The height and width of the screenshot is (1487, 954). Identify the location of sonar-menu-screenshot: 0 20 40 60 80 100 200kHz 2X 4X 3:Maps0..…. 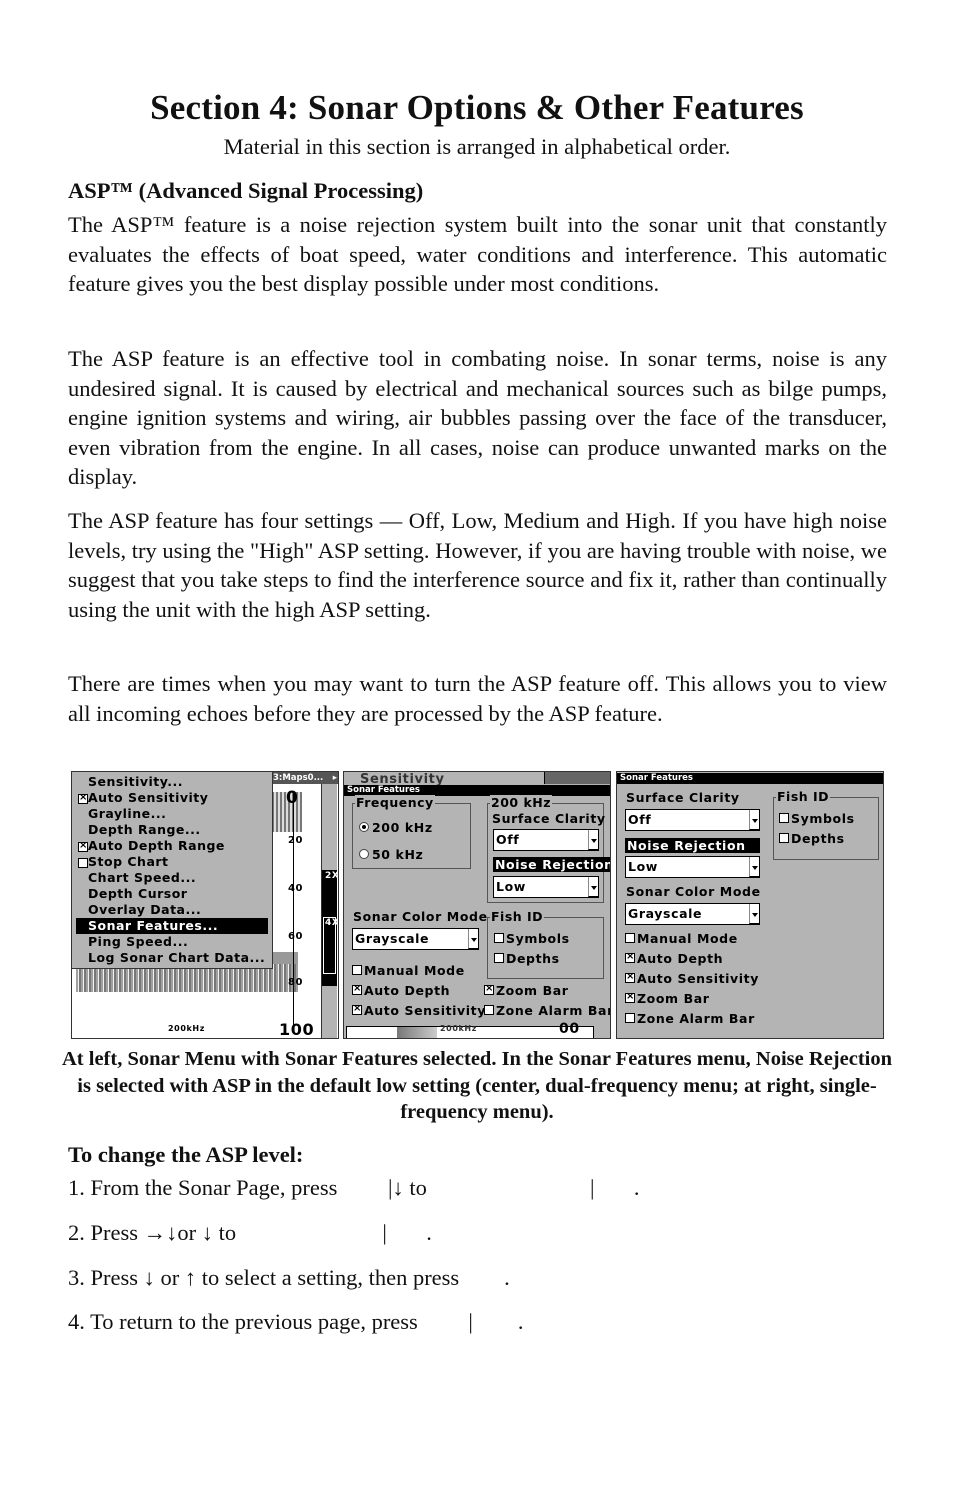
(205, 905).